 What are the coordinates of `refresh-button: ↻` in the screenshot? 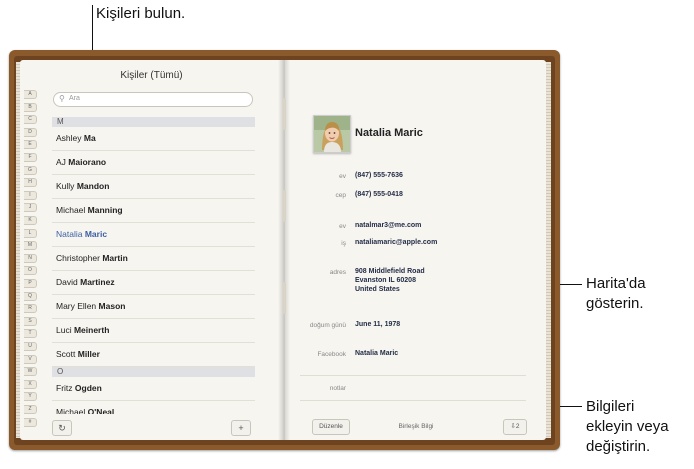 It's located at (62, 428).